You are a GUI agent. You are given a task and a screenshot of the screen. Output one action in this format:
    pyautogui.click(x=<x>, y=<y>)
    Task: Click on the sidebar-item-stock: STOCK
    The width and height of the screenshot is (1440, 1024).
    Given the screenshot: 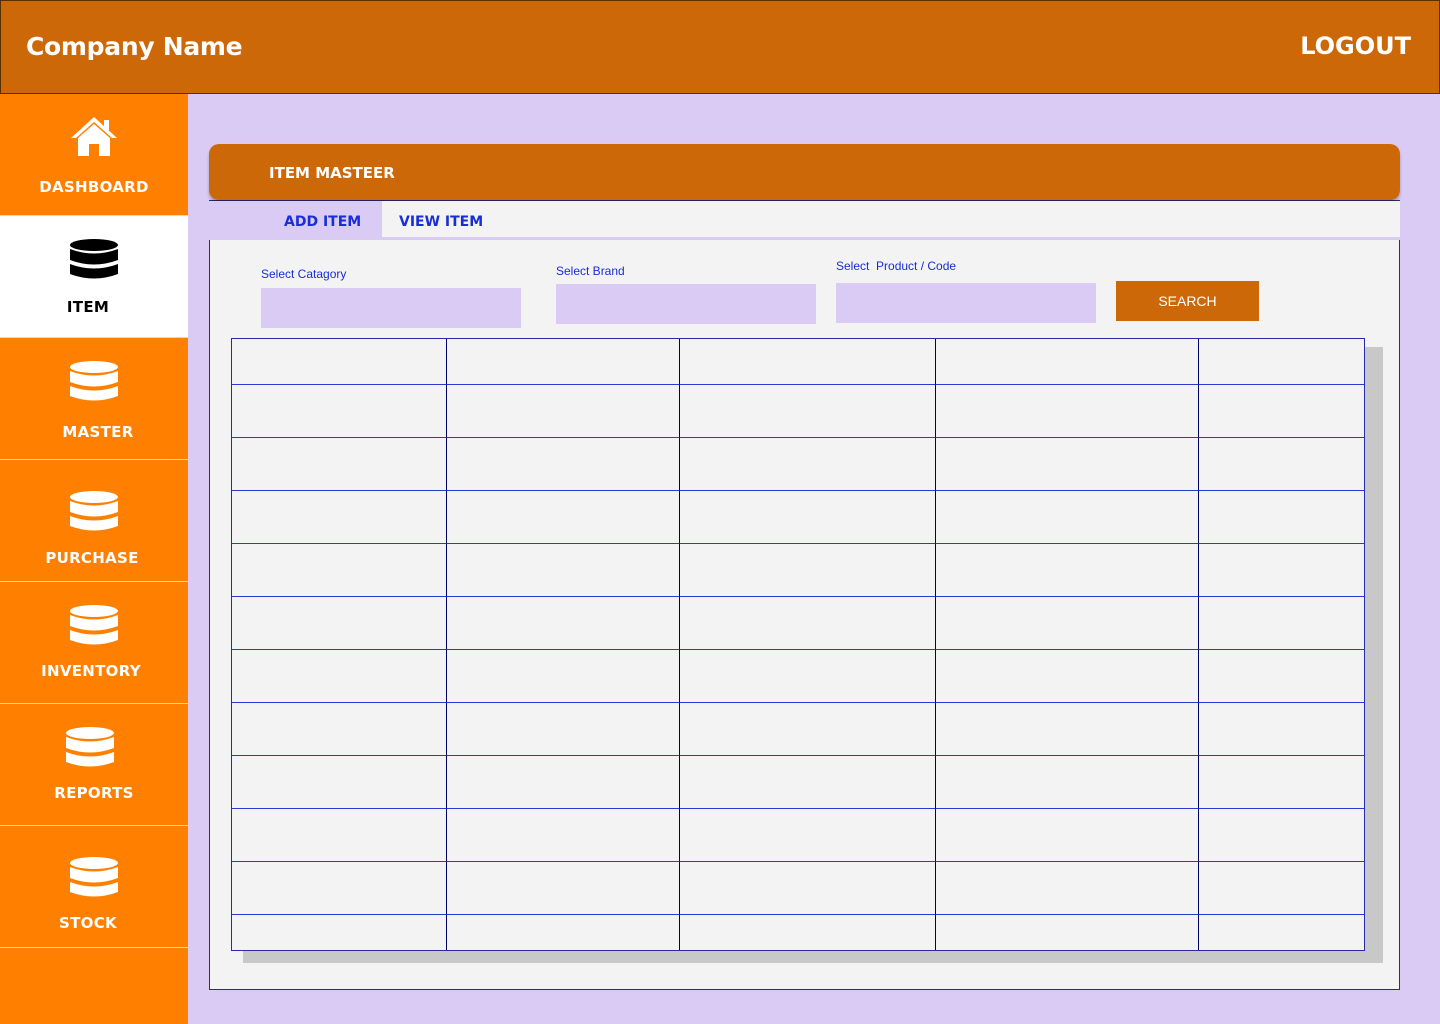 What is the action you would take?
    pyautogui.click(x=94, y=887)
    